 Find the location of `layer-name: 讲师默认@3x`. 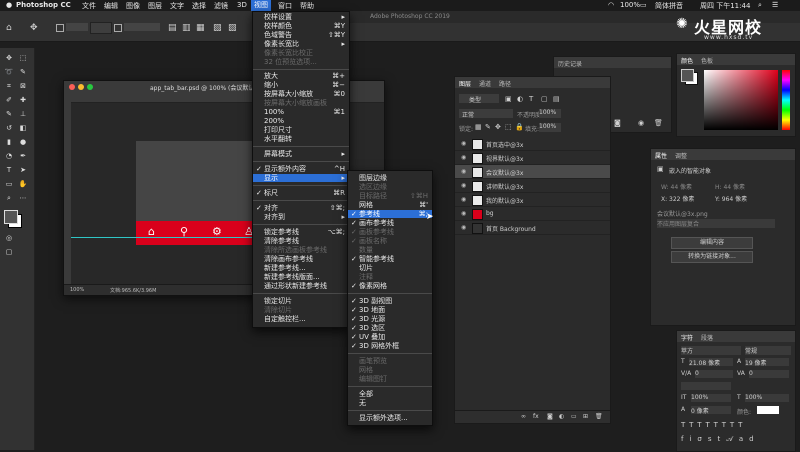

layer-name: 讲师默认@3x is located at coordinates (504, 186).